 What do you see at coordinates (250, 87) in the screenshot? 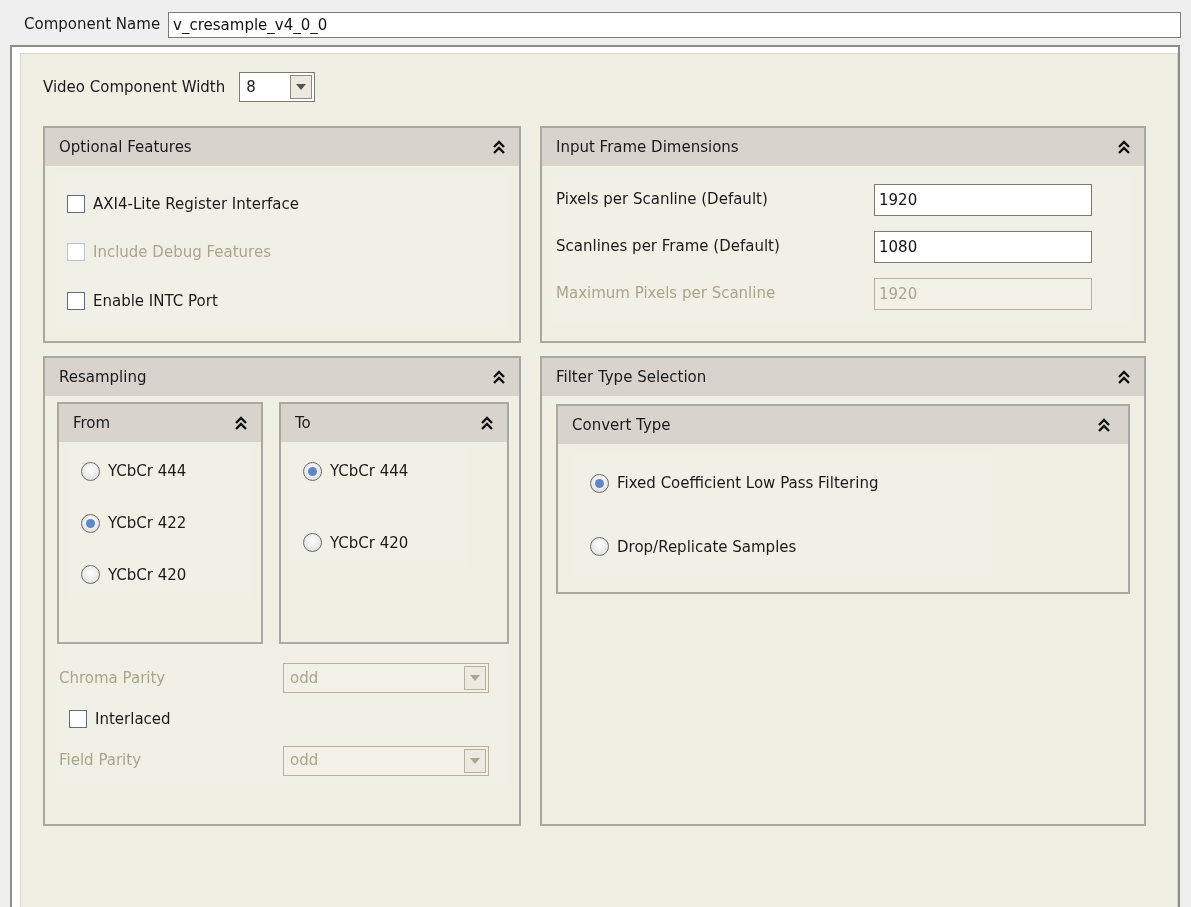
I see `dropdown-value: 8` at bounding box center [250, 87].